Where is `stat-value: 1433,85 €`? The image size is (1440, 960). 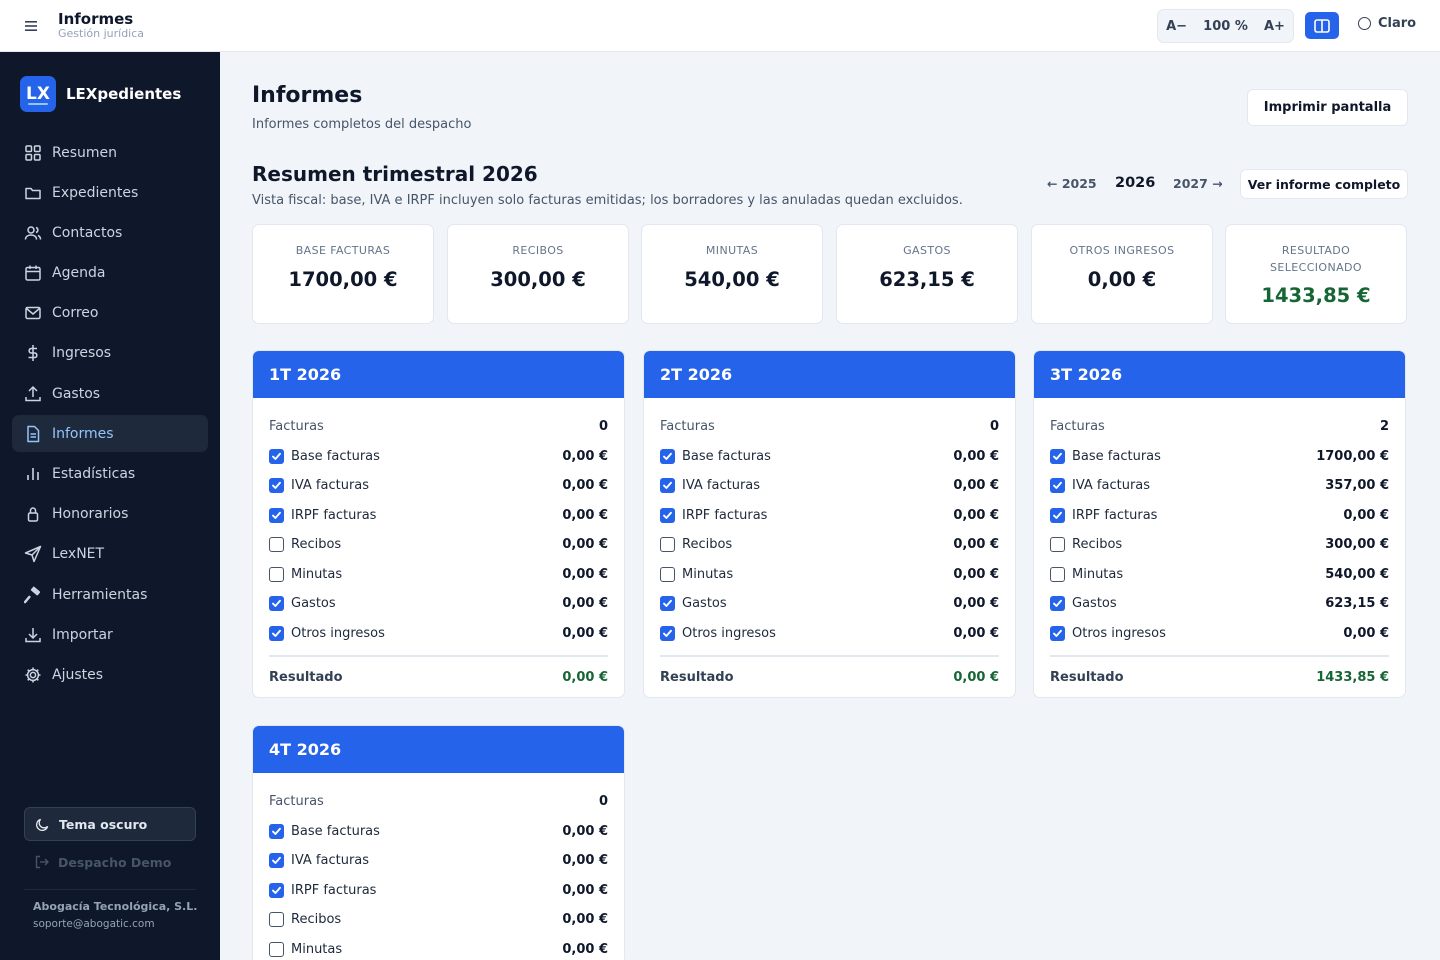
stat-value: 1433,85 € is located at coordinates (1316, 295).